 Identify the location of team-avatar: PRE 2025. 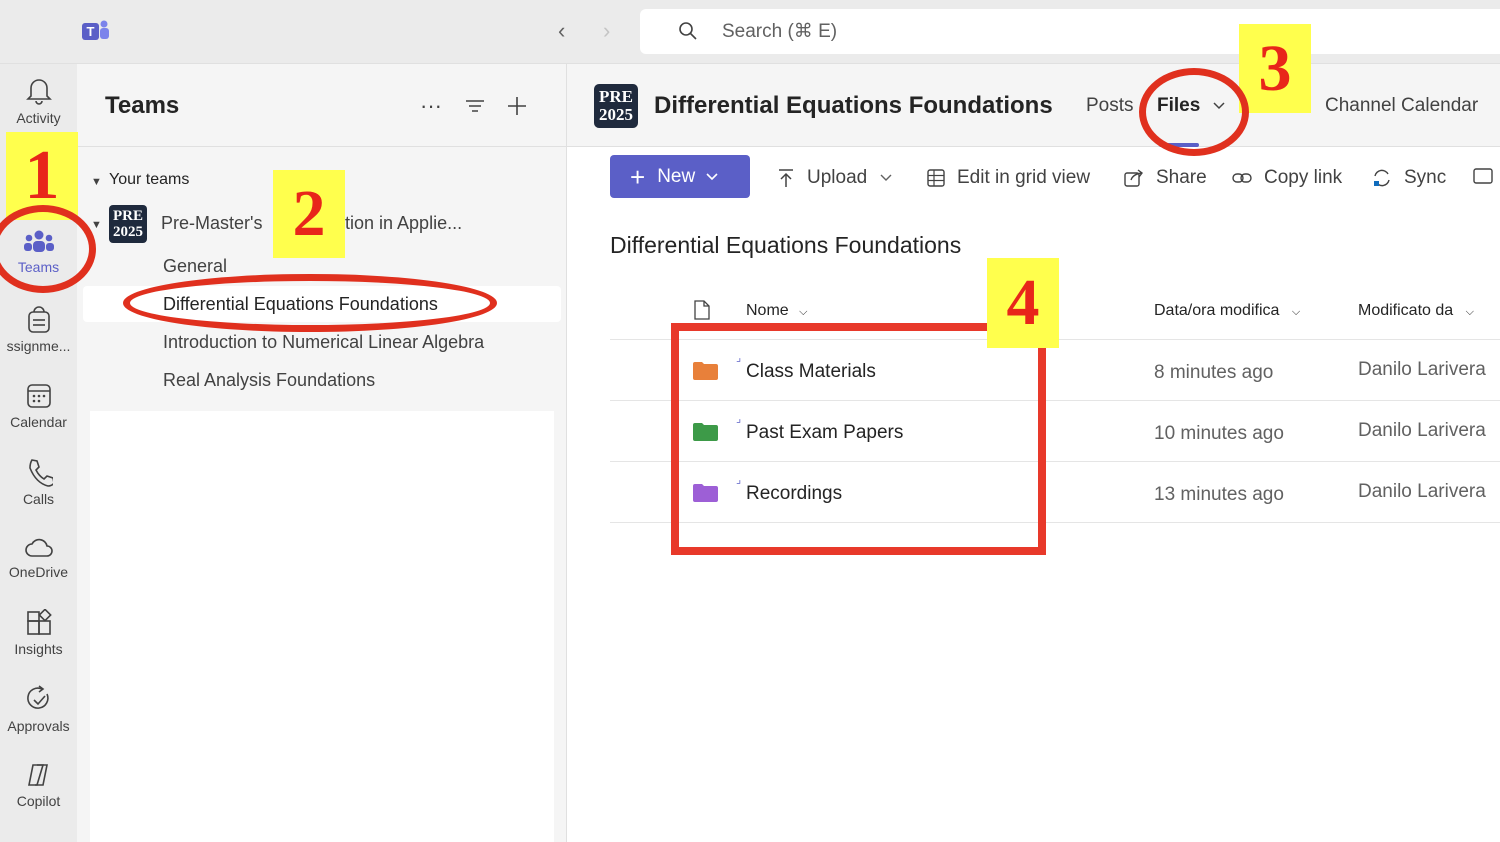
(128, 224).